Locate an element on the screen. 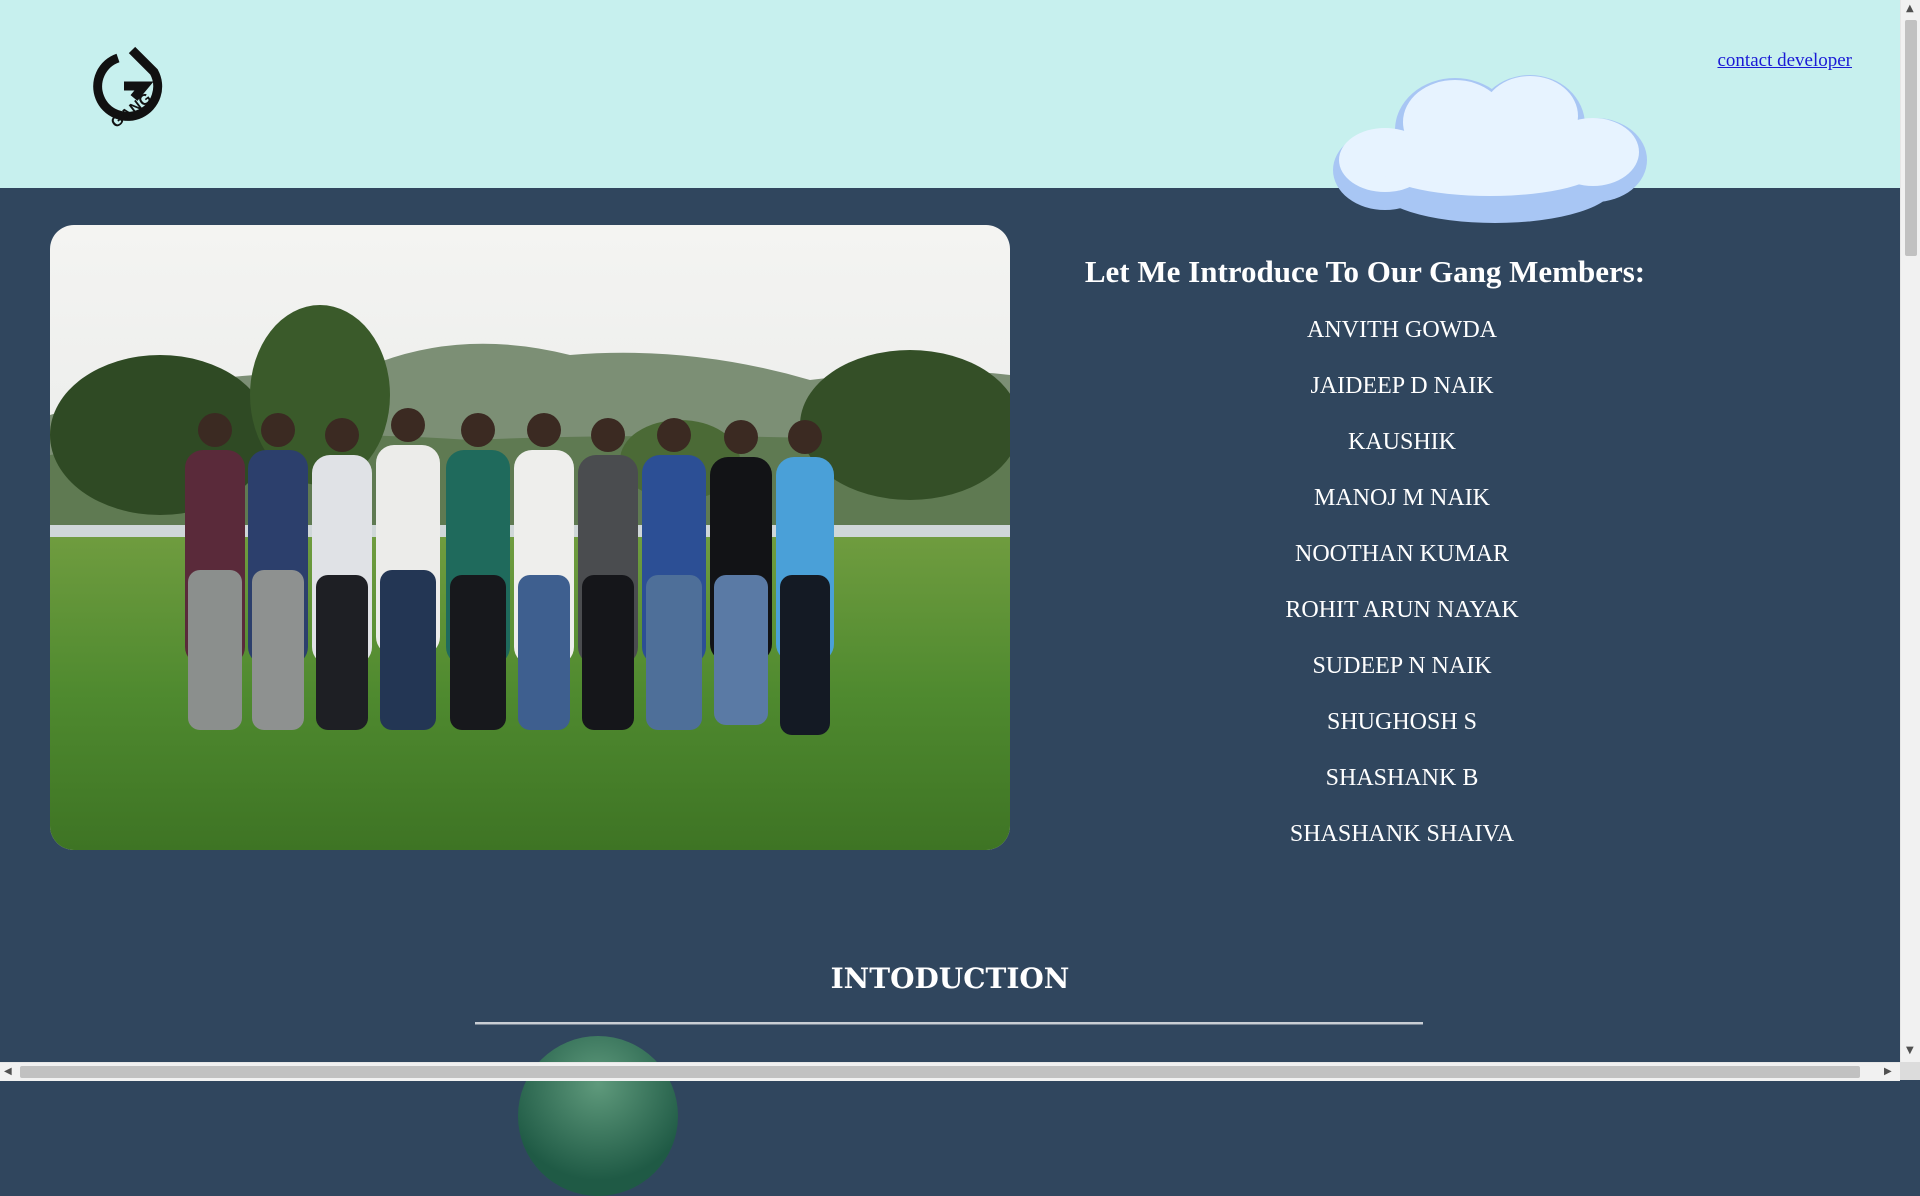 This screenshot has width=1920, height=1196. cloud-icon is located at coordinates (1495, 145).